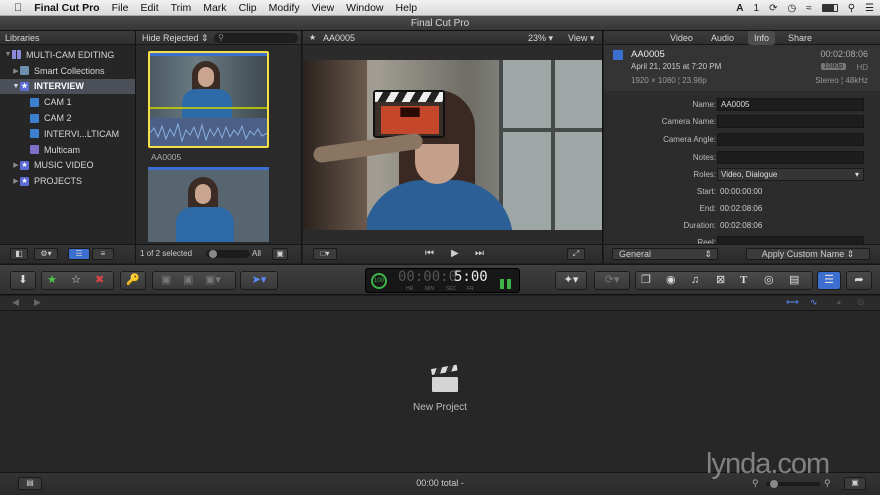  What do you see at coordinates (859, 280) in the screenshot?
I see `share-icon: ➦` at bounding box center [859, 280].